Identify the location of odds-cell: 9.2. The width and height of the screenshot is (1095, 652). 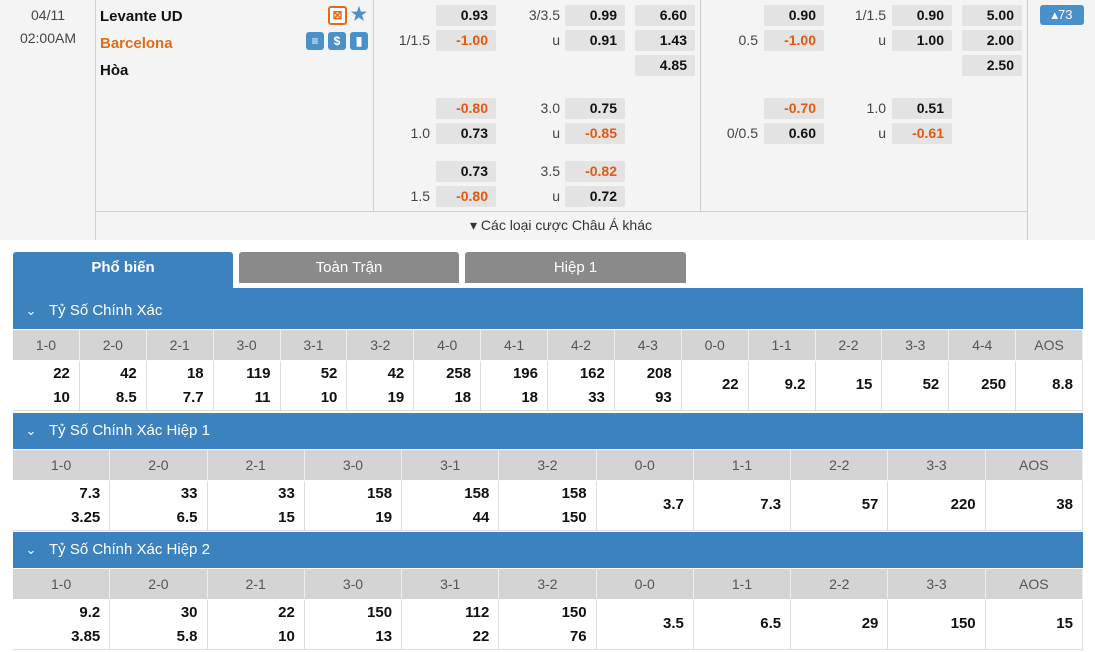
(782, 385).